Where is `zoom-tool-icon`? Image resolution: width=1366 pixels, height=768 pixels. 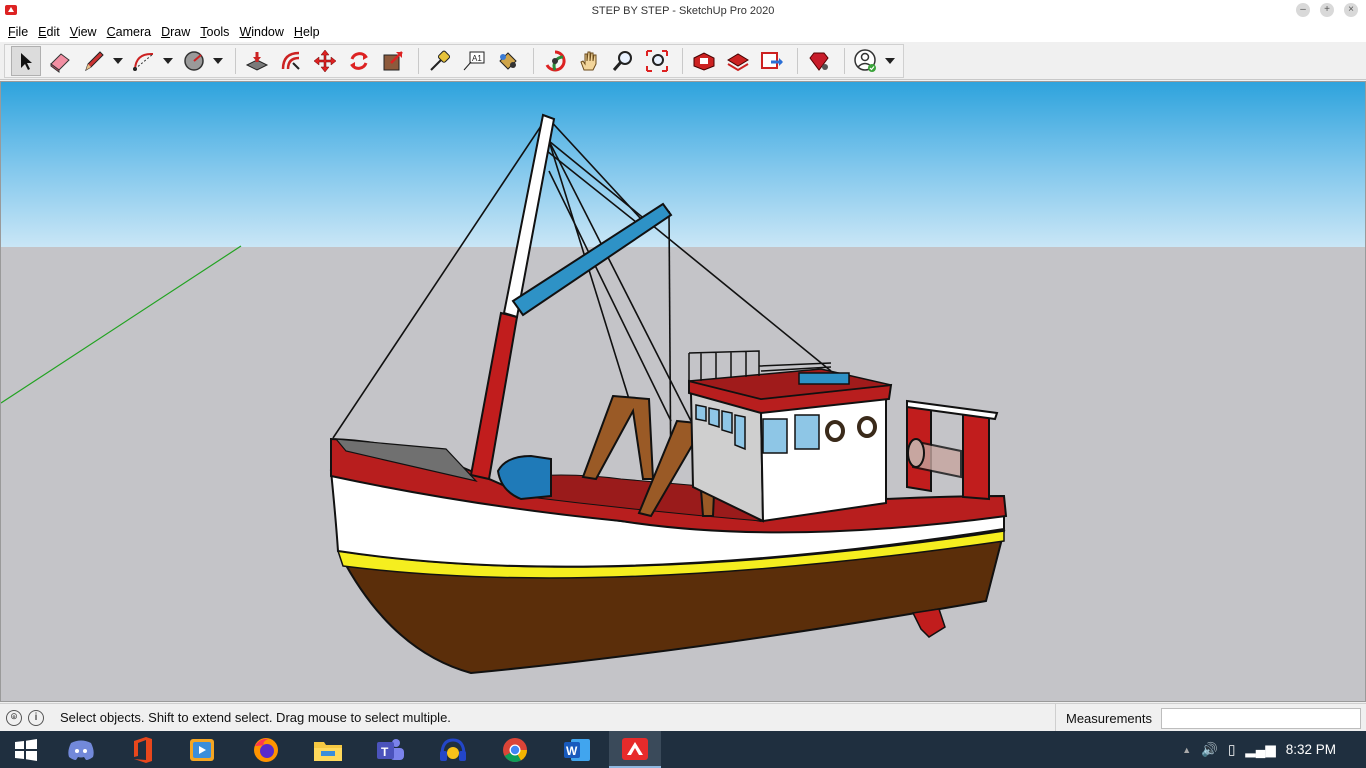 zoom-tool-icon is located at coordinates (622, 61).